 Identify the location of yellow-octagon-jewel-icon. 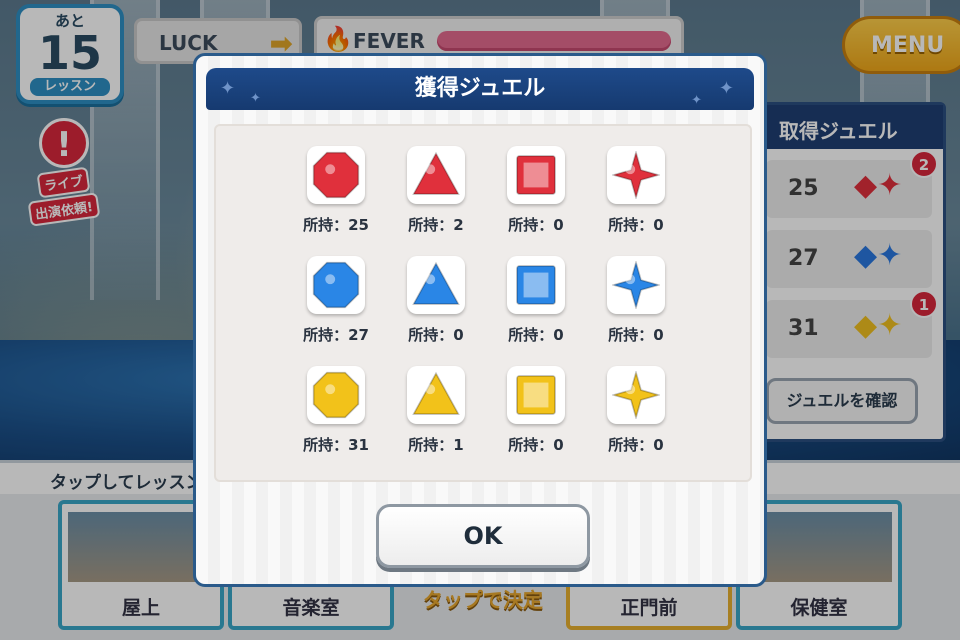
(336, 395).